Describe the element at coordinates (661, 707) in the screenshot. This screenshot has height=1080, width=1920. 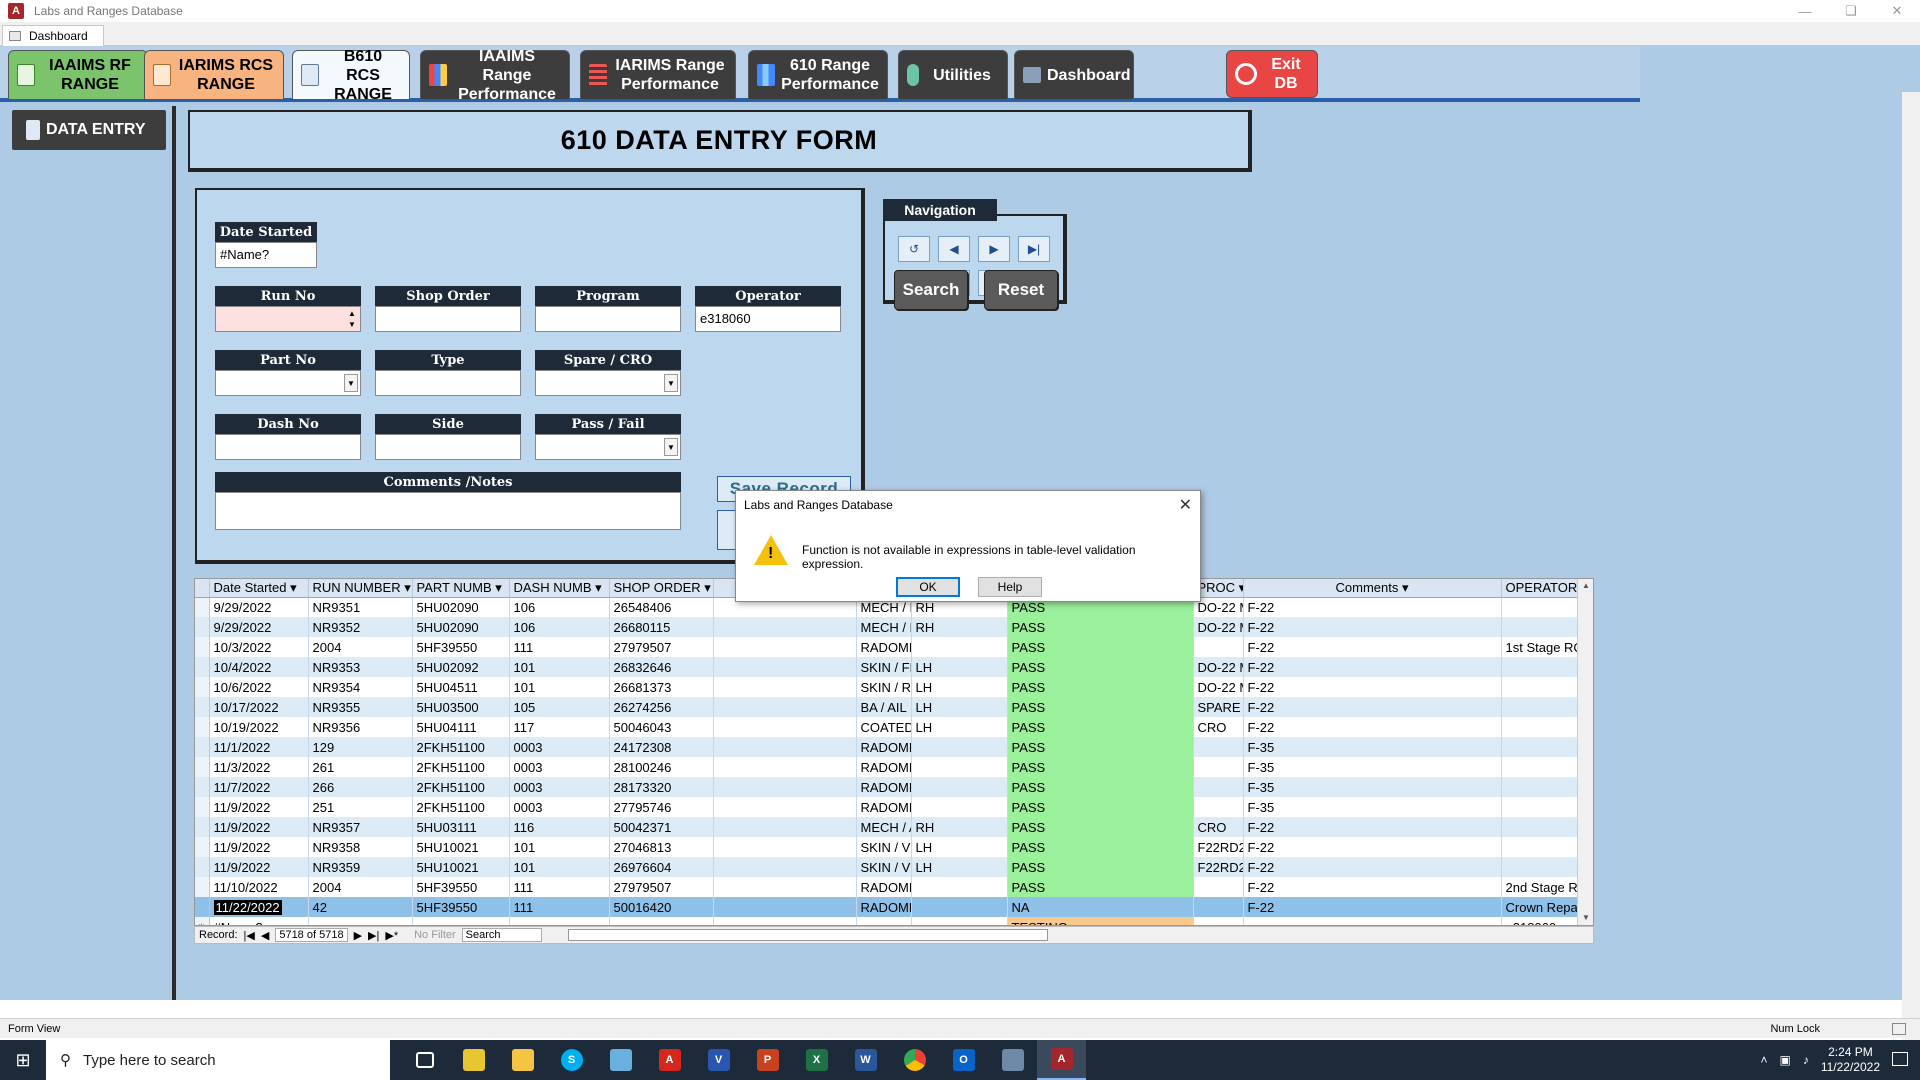
I see `table-cell: 26274256` at that location.